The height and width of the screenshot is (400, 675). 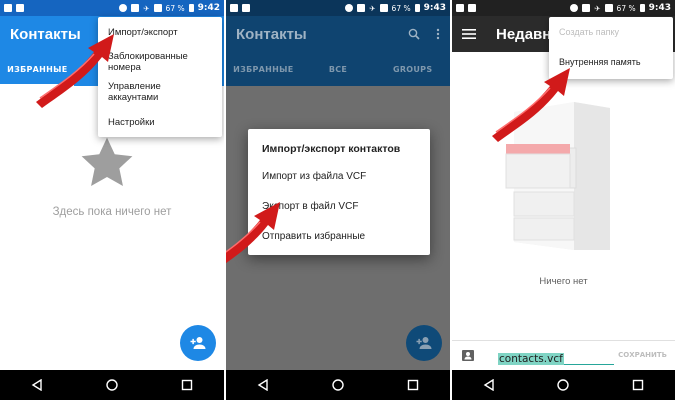 I want to click on overflow-menu: Создать папку Внутренняя память, so click(x=611, y=48).